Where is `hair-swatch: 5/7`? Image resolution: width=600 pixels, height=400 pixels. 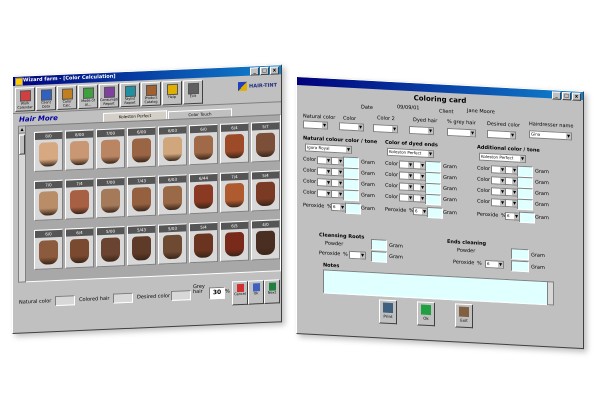
hair-swatch: 5/7 is located at coordinates (265, 142).